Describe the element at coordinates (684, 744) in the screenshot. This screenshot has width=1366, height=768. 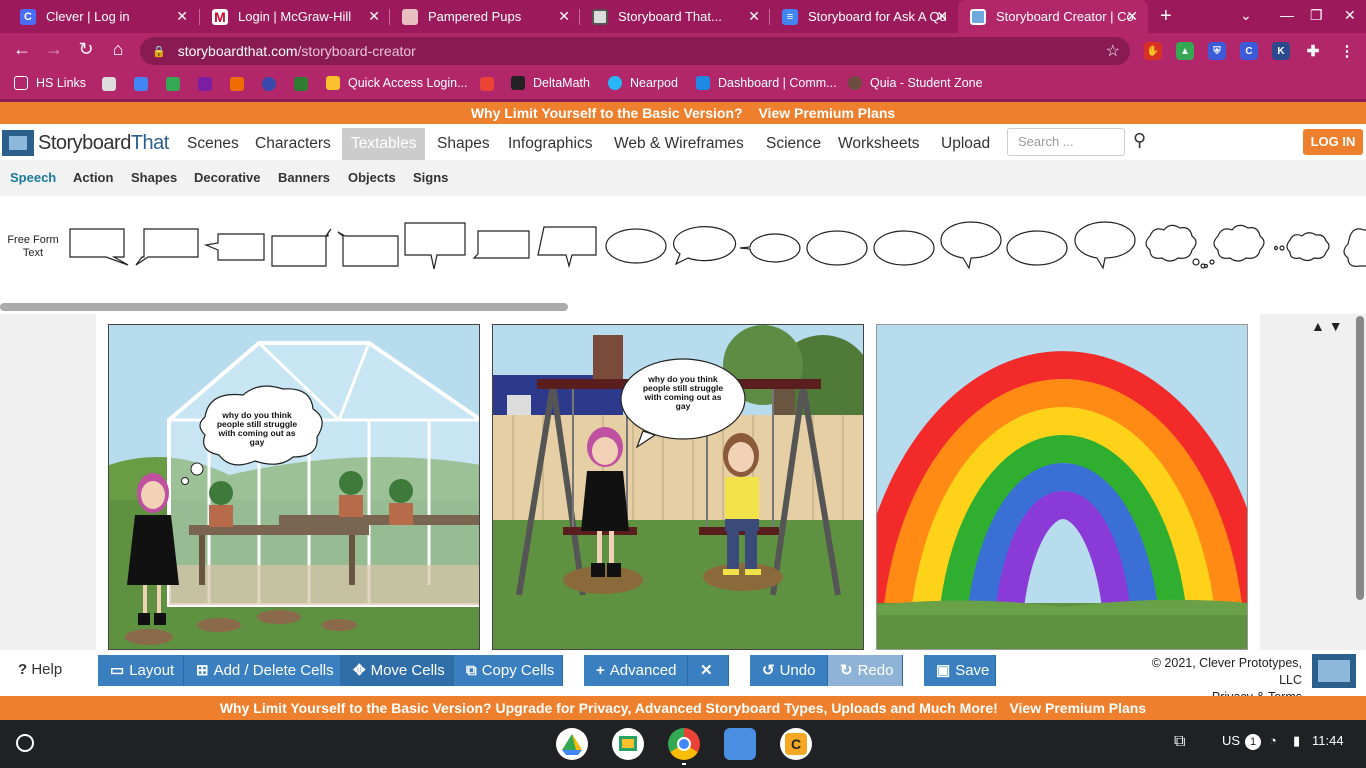
I see `chrome-icon` at that location.